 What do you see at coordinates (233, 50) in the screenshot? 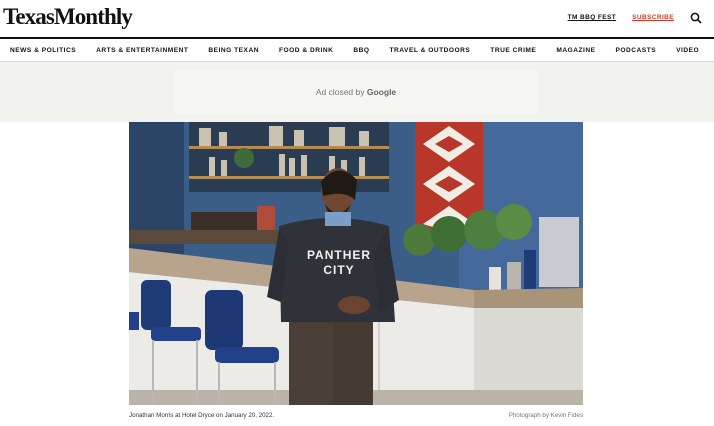
I see `nav-item-being-texan: BEING TEXAN` at bounding box center [233, 50].